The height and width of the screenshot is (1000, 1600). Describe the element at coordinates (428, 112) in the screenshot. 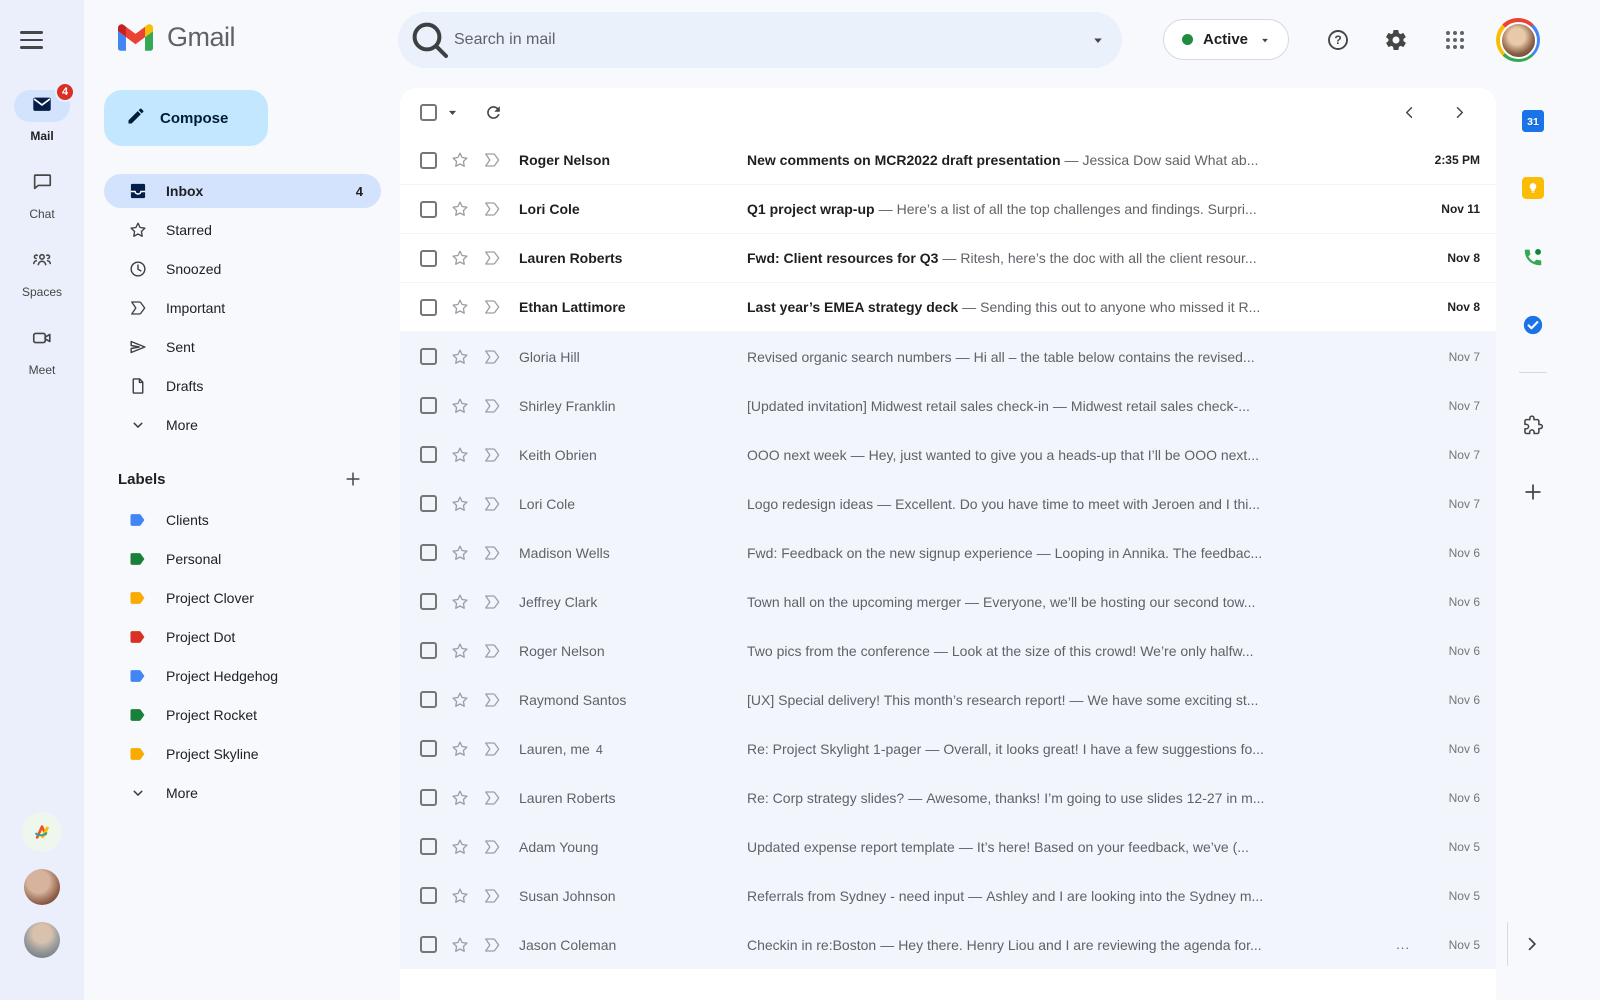

I see `select-all-checkbox` at that location.